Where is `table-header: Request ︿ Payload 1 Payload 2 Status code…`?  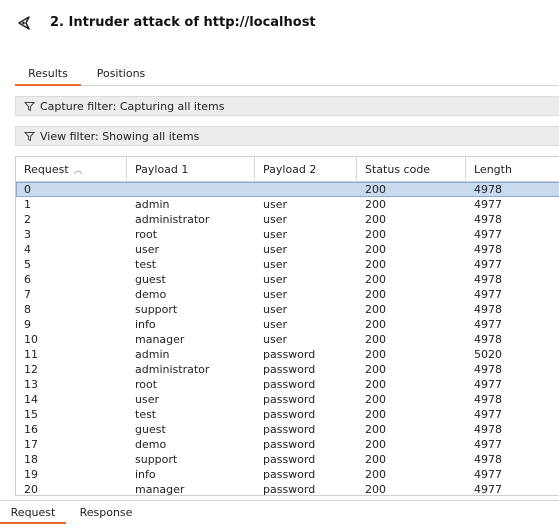
table-header: Request ︿ Payload 1 Payload 2 Status code… is located at coordinates (287, 169).